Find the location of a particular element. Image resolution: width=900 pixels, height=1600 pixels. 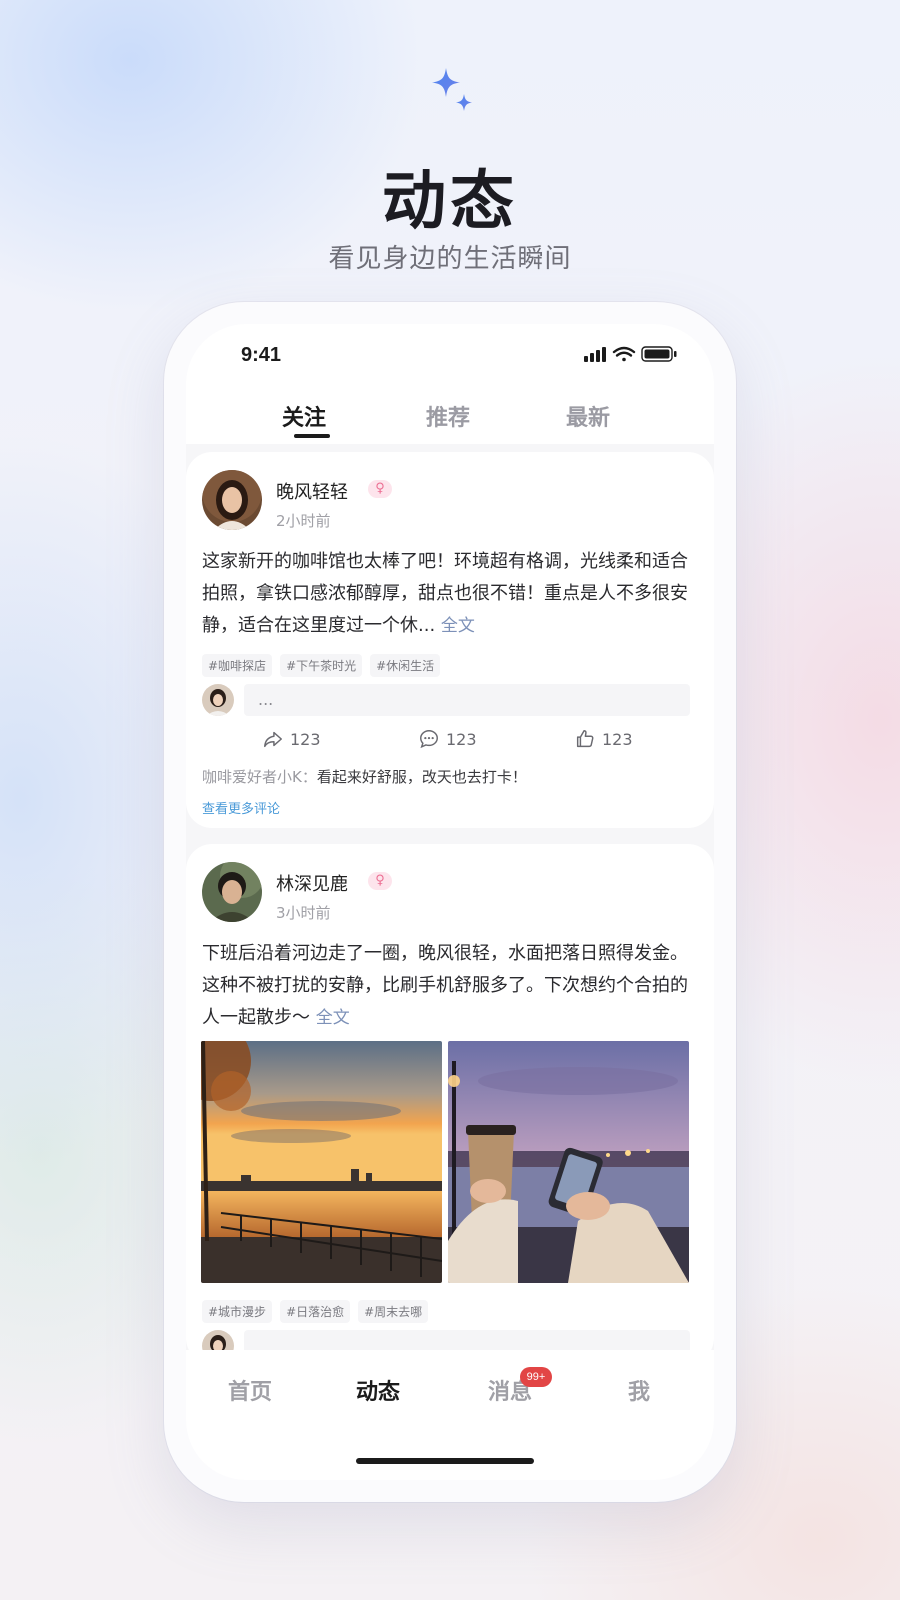

comment-button: 123 is located at coordinates (447, 739).